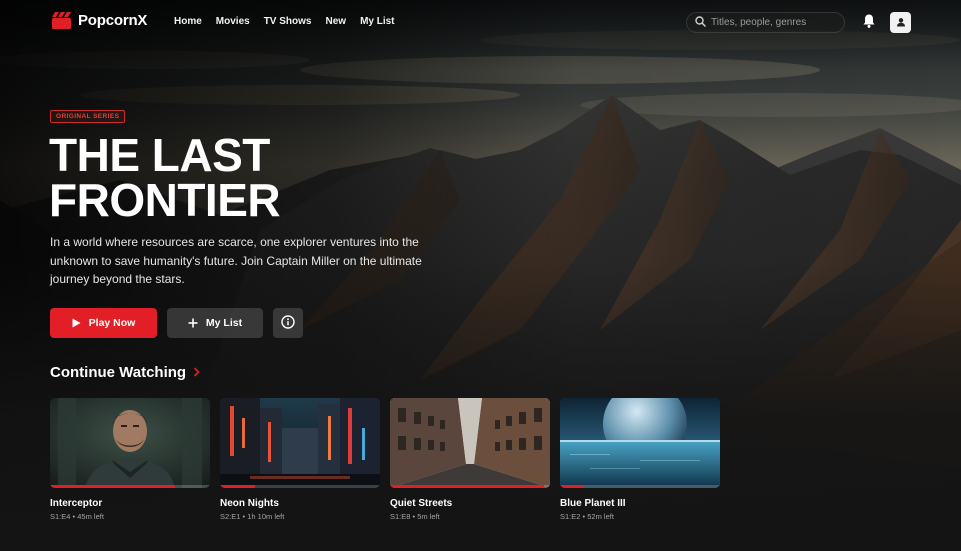 This screenshot has width=961, height=551. Describe the element at coordinates (61, 20) in the screenshot. I see `clapperboard-icon` at that location.